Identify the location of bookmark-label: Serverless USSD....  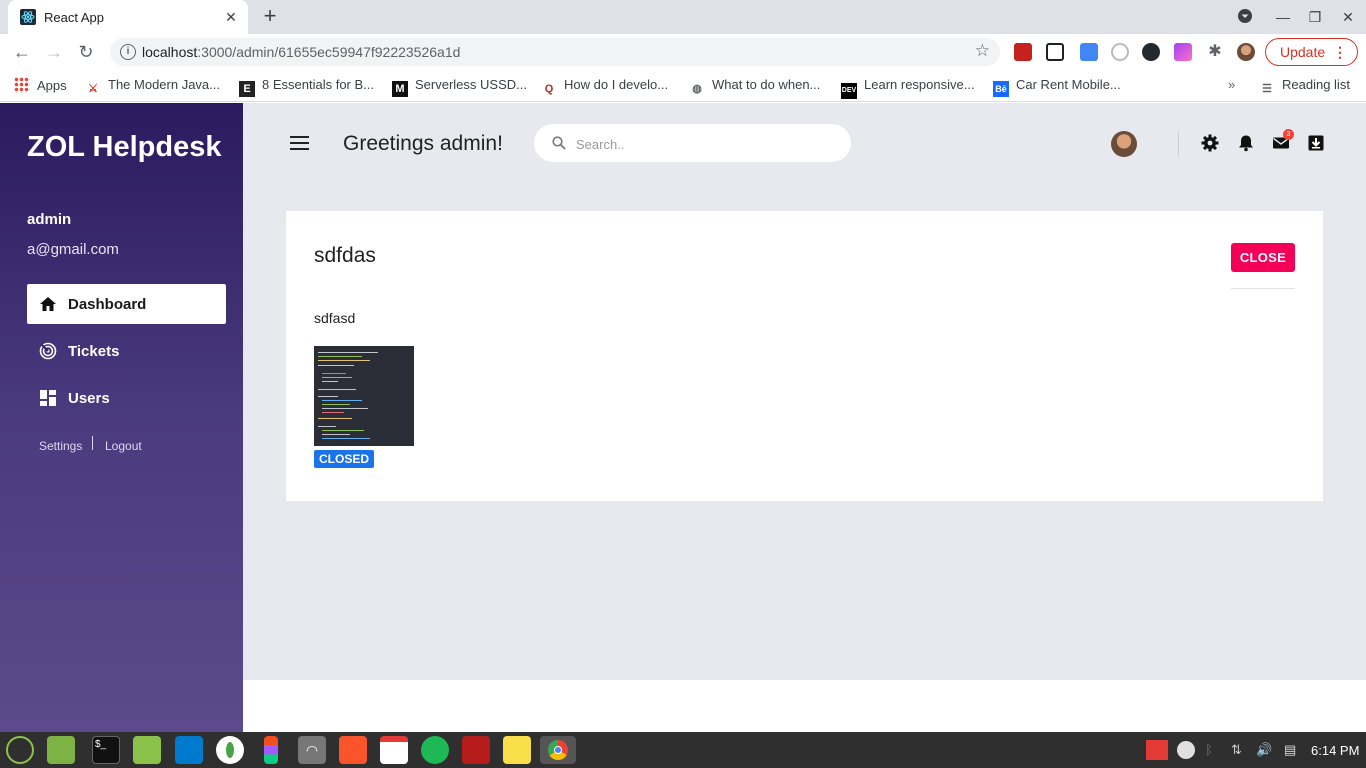
(471, 84).